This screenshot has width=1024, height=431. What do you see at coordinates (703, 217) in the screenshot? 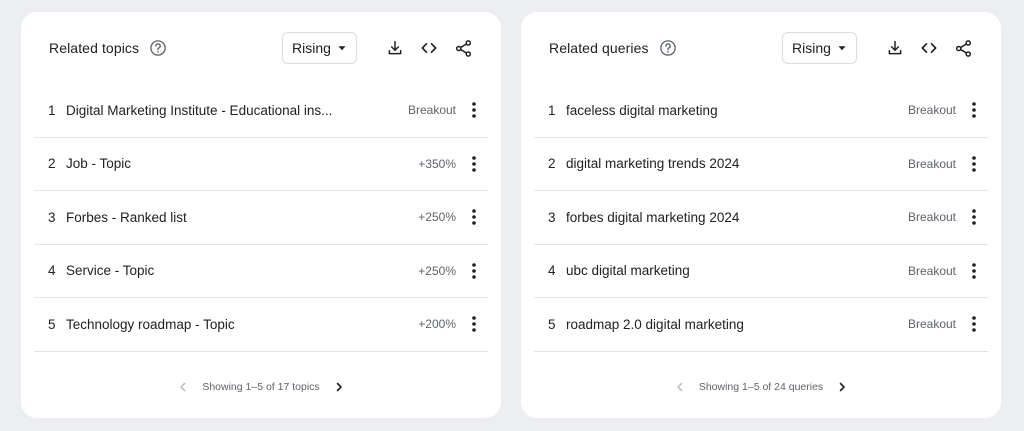
I see `item-label: forbes digital marketing 2024` at bounding box center [703, 217].